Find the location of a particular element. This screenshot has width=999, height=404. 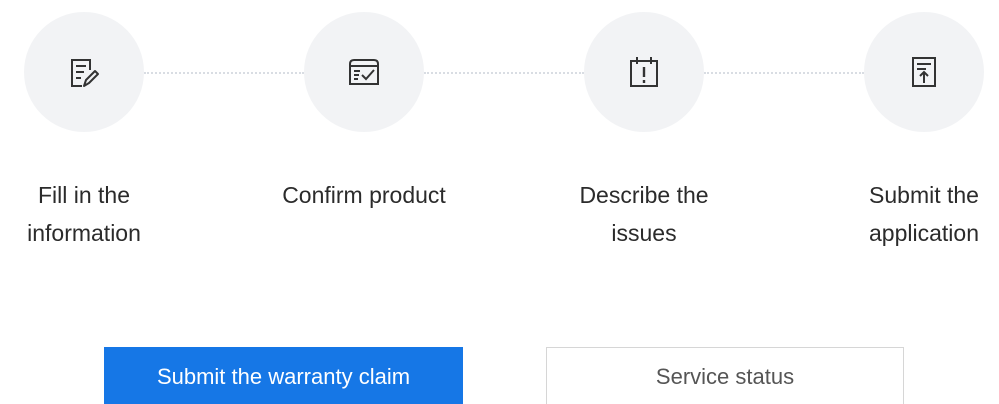

step-1-circle is located at coordinates (84, 72).